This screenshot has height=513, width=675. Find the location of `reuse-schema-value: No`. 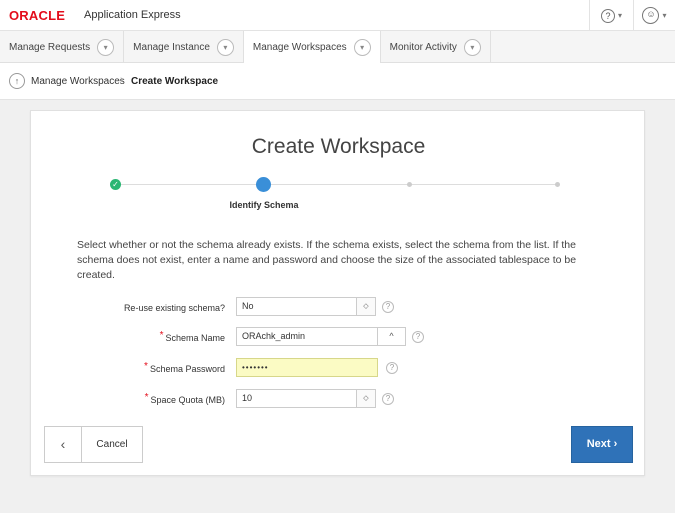

reuse-schema-value: No is located at coordinates (248, 306).